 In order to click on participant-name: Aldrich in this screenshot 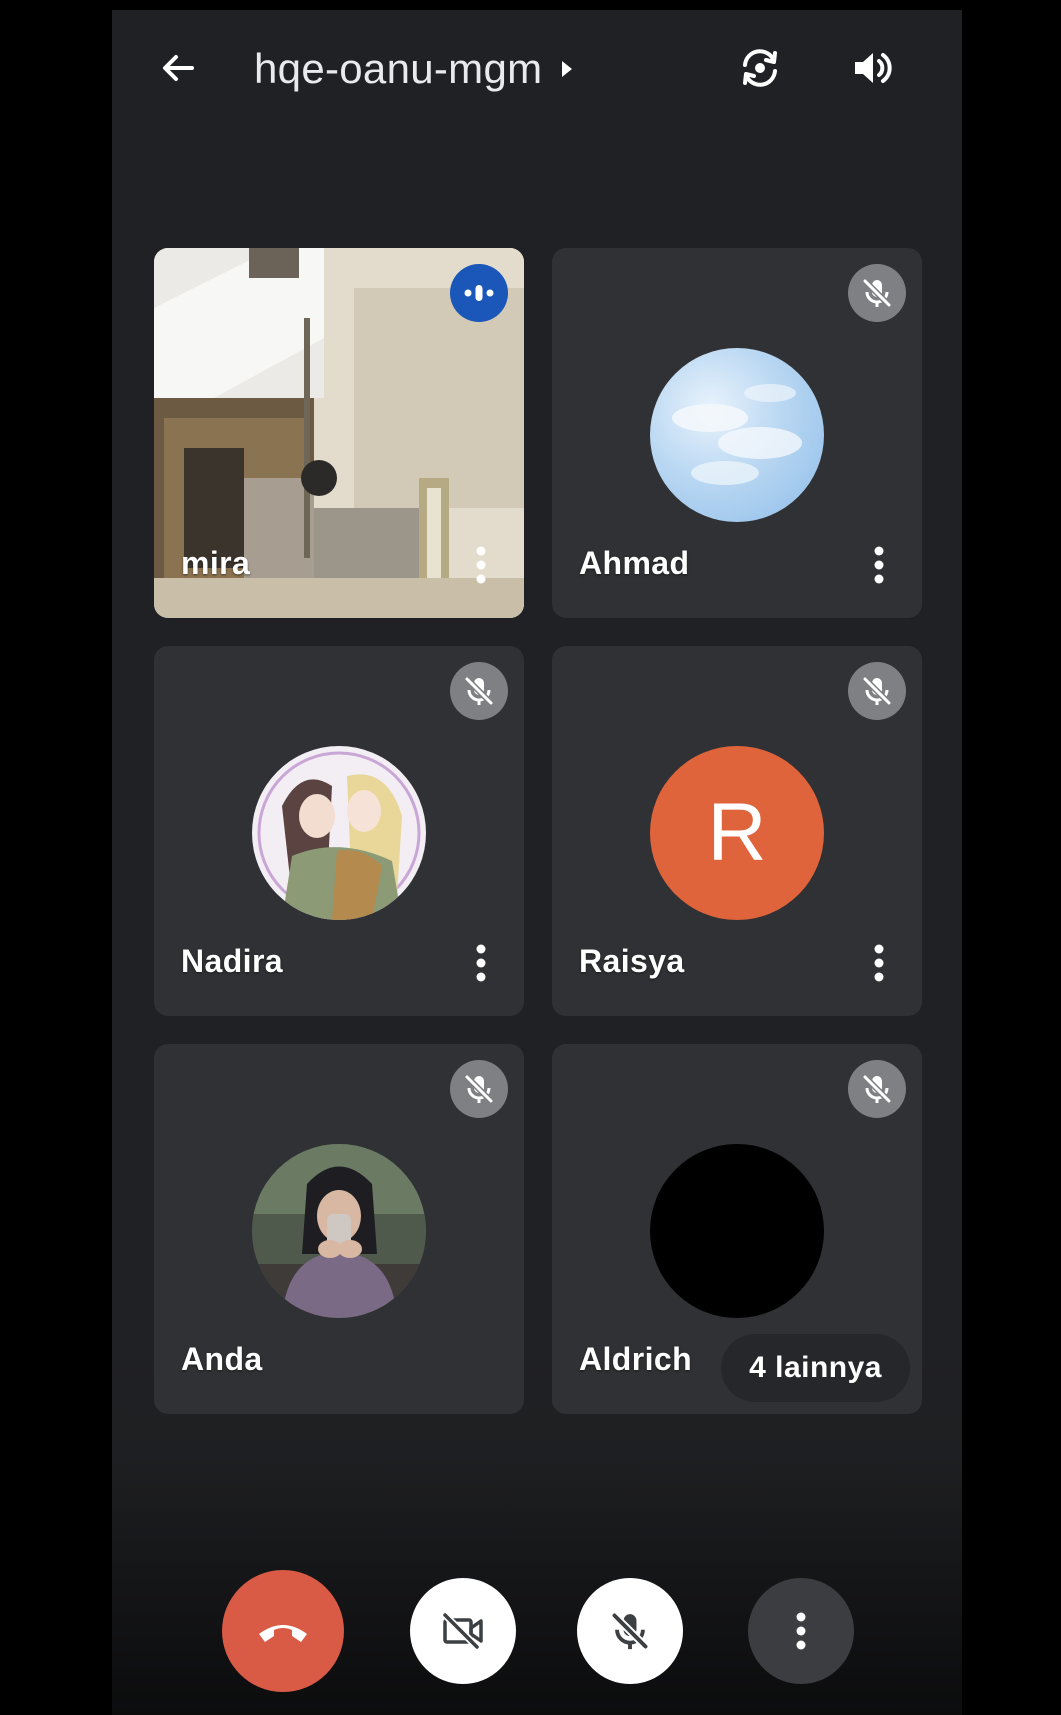, I will do `click(636, 1359)`.